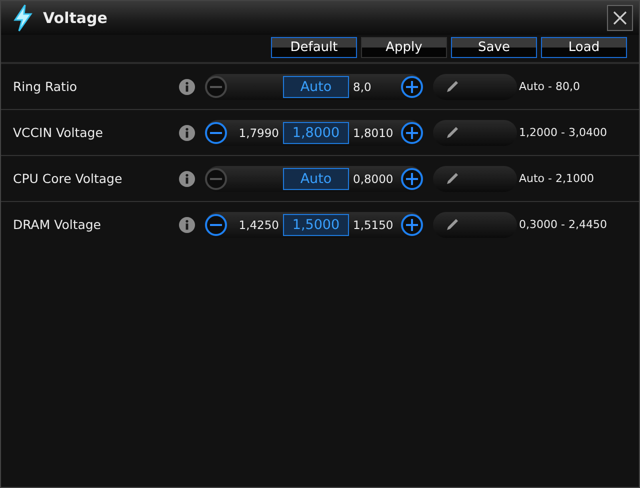 Image resolution: width=640 pixels, height=488 pixels. I want to click on current-value: 1,5000, so click(316, 225).